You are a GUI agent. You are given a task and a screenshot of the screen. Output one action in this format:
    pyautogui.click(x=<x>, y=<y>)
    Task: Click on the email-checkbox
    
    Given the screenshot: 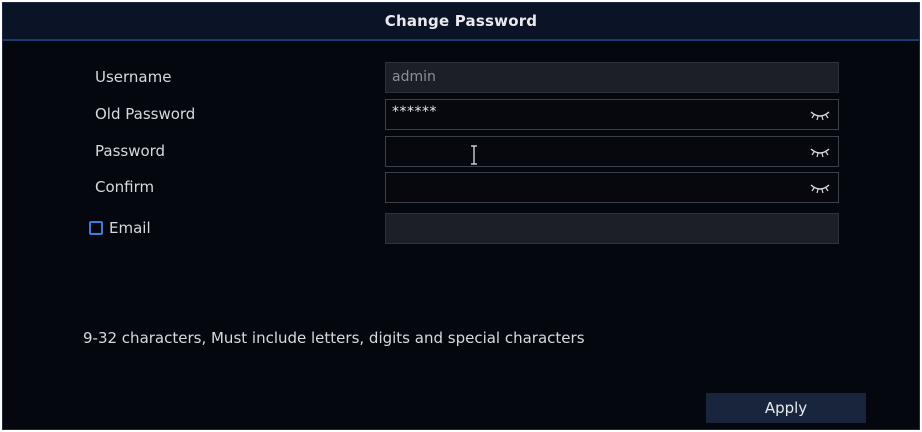 What is the action you would take?
    pyautogui.click(x=96, y=228)
    